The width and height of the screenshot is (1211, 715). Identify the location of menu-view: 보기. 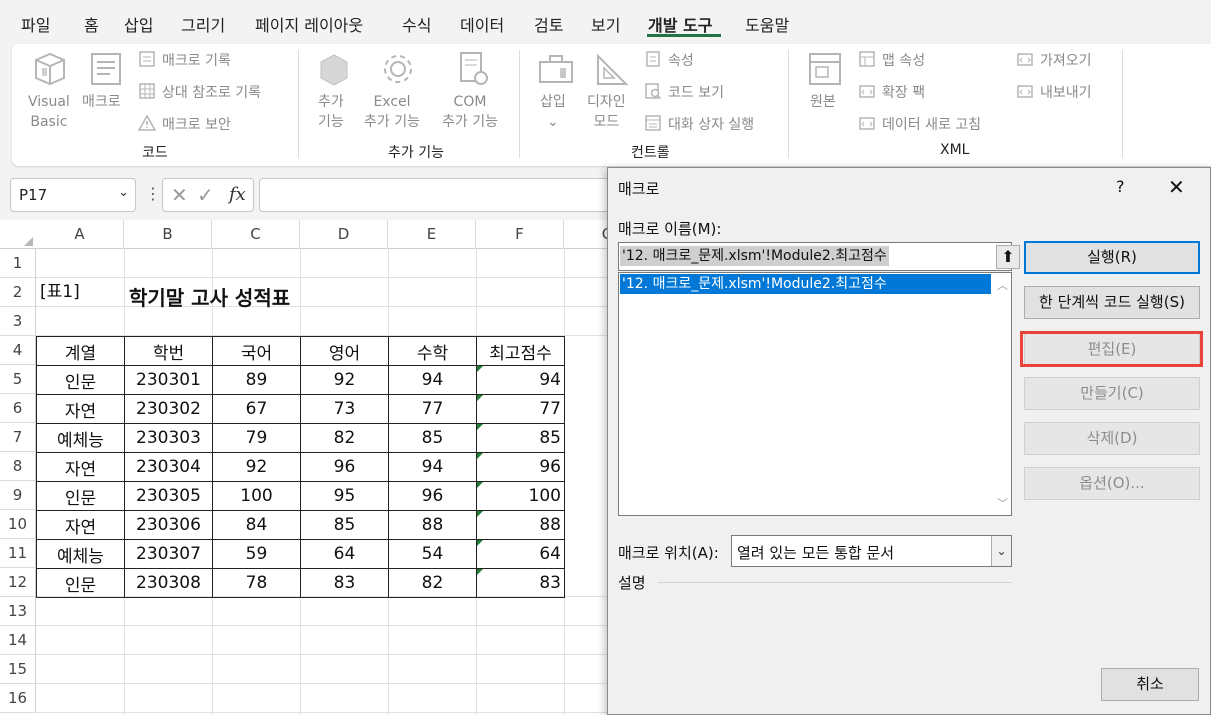
(605, 24).